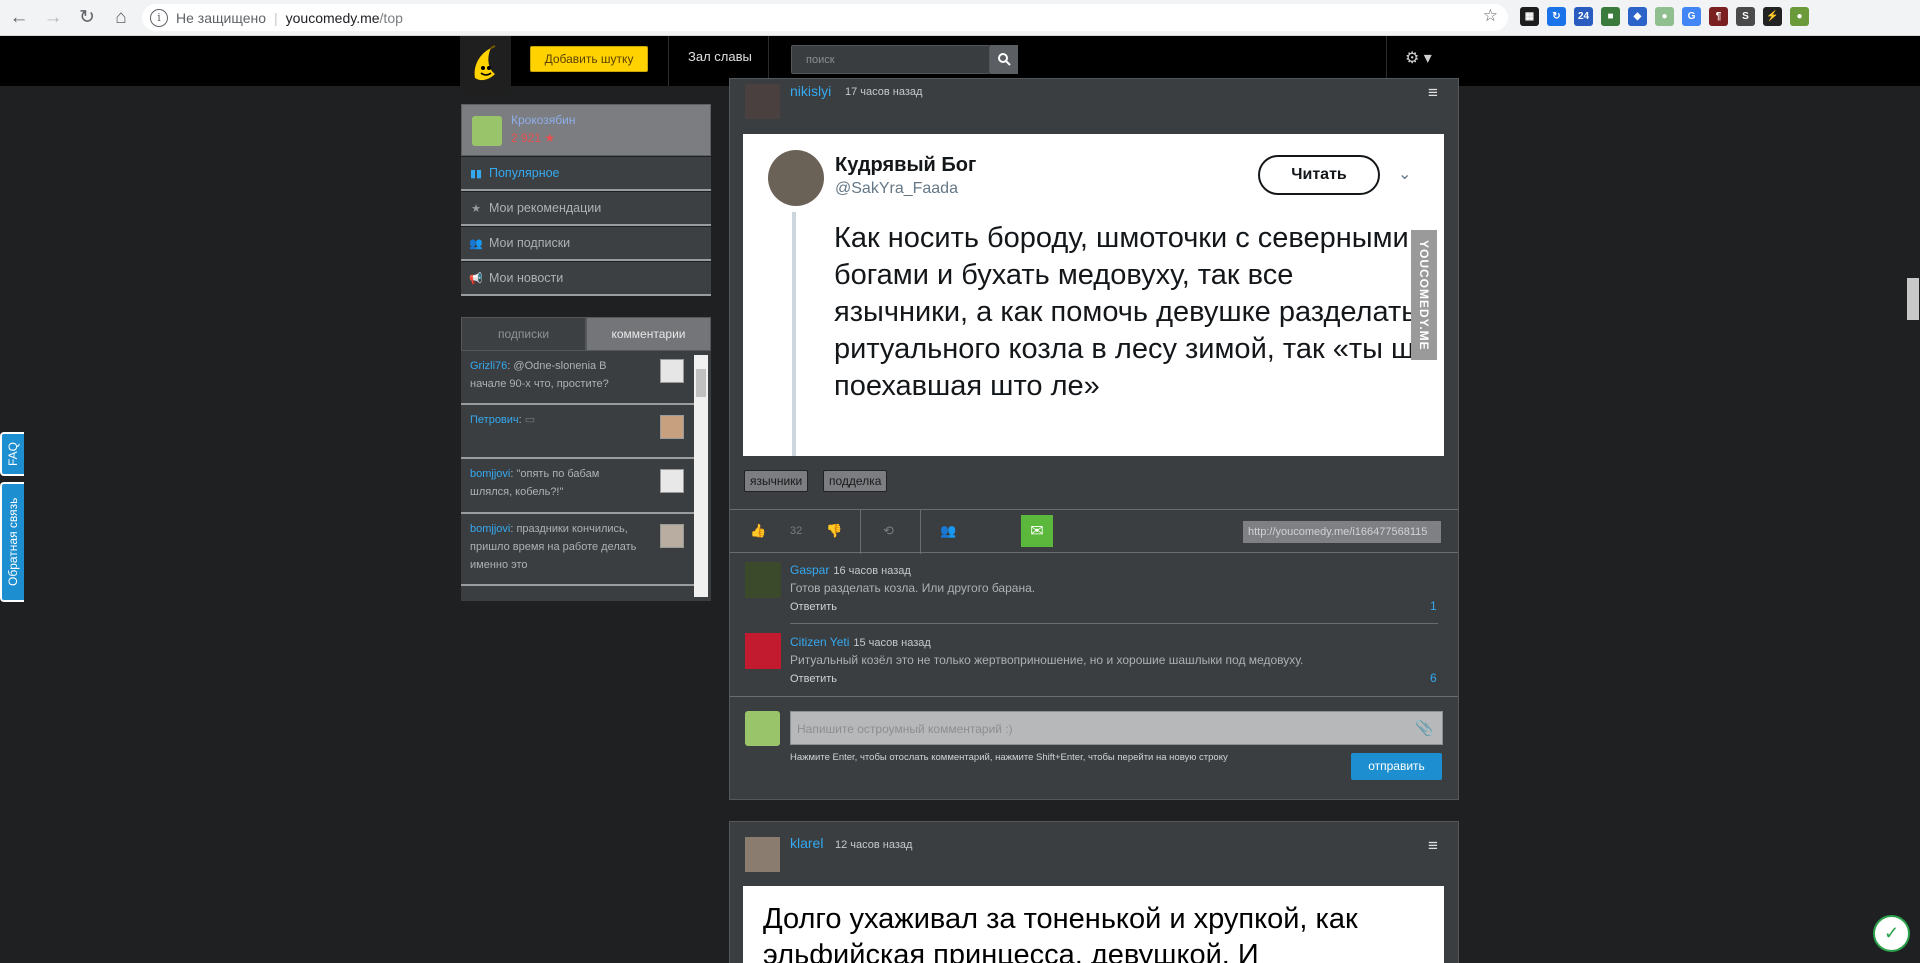 The width and height of the screenshot is (1920, 963). What do you see at coordinates (1424, 295) in the screenshot?
I see `watermark: YOUCOMEDY.ME` at bounding box center [1424, 295].